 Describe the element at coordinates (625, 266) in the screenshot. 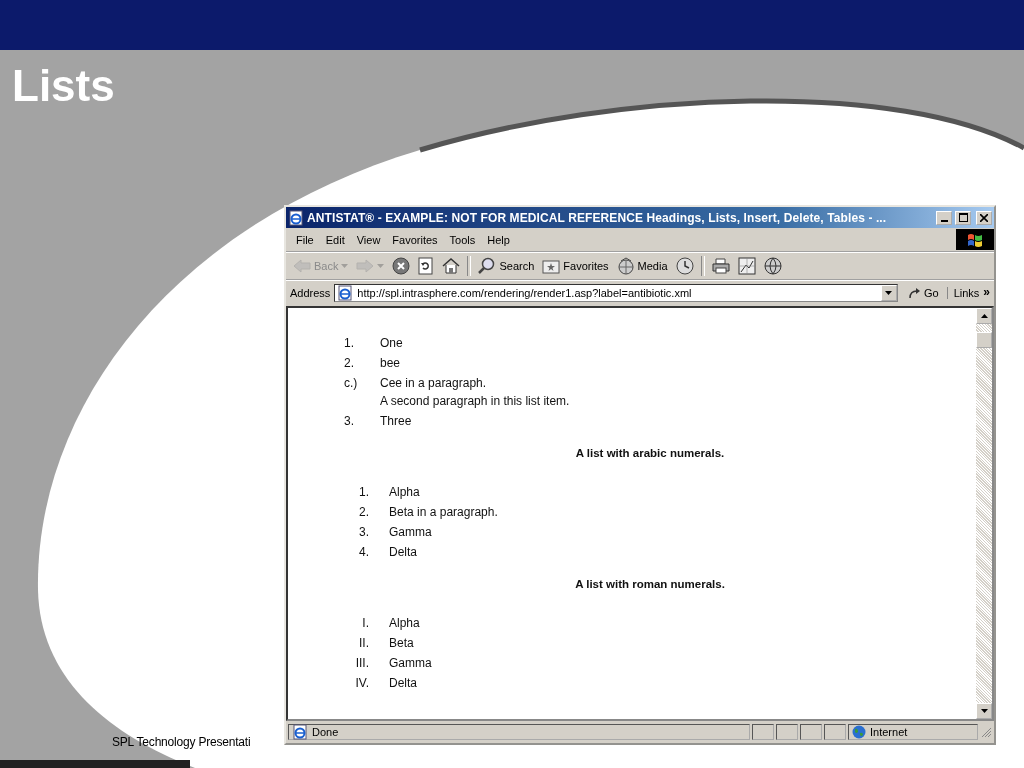

I see `media-icon` at that location.